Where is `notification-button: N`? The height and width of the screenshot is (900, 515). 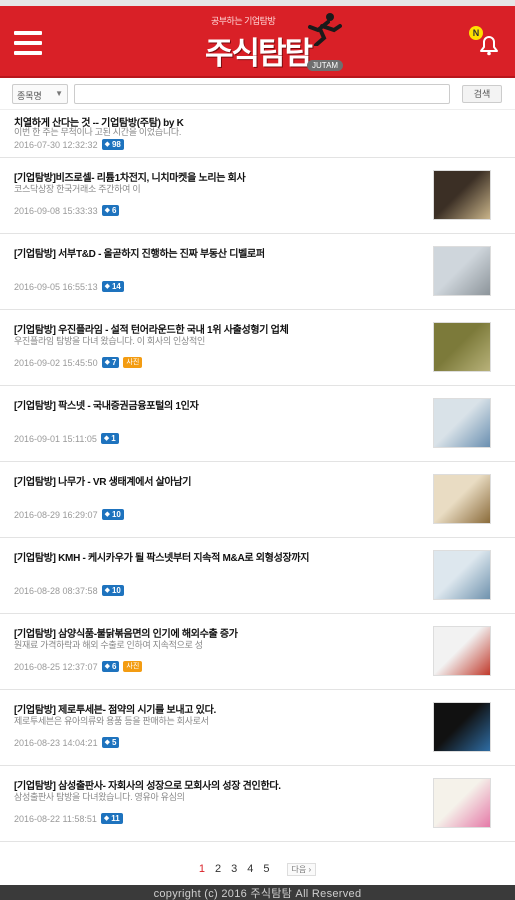
notification-button: N is located at coordinates (485, 43).